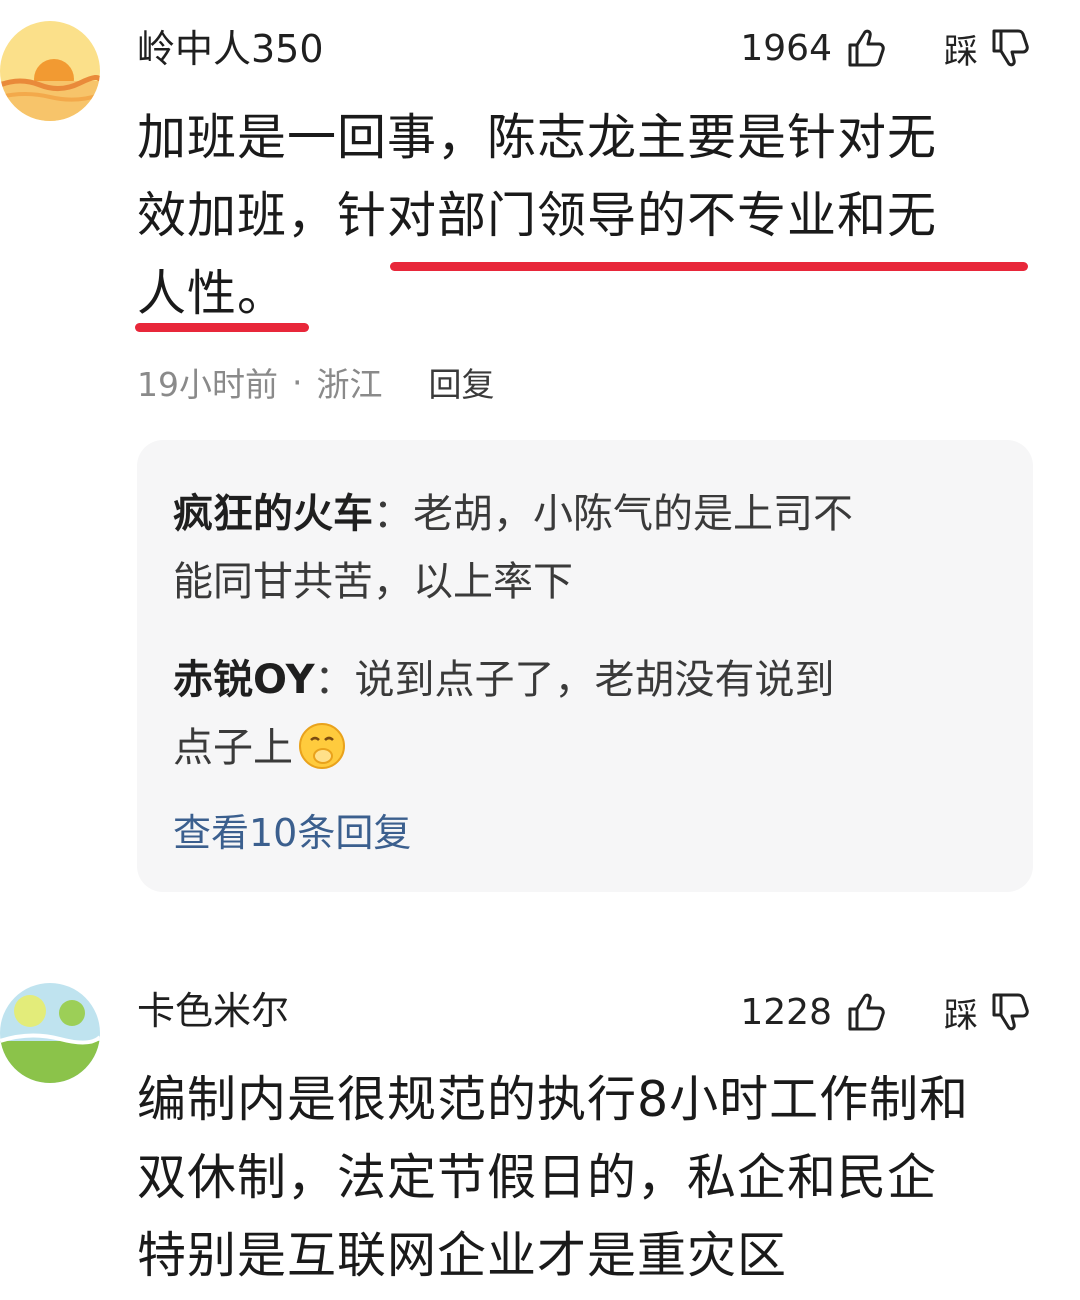 Image resolution: width=1080 pixels, height=1300 pixels. Describe the element at coordinates (50, 71) in the screenshot. I see `sunset-avatar-icon` at that location.